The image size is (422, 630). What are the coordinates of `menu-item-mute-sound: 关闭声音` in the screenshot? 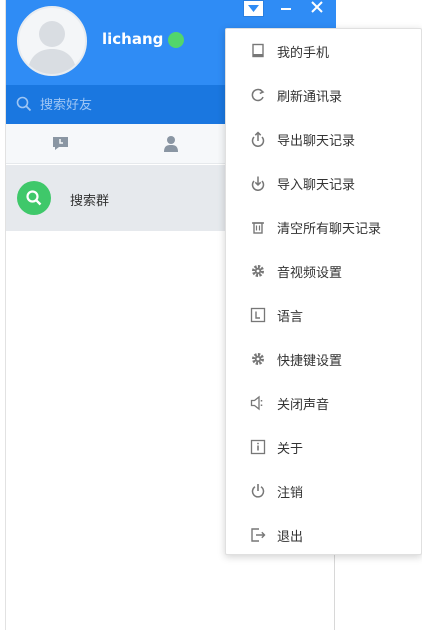 It's located at (323, 403).